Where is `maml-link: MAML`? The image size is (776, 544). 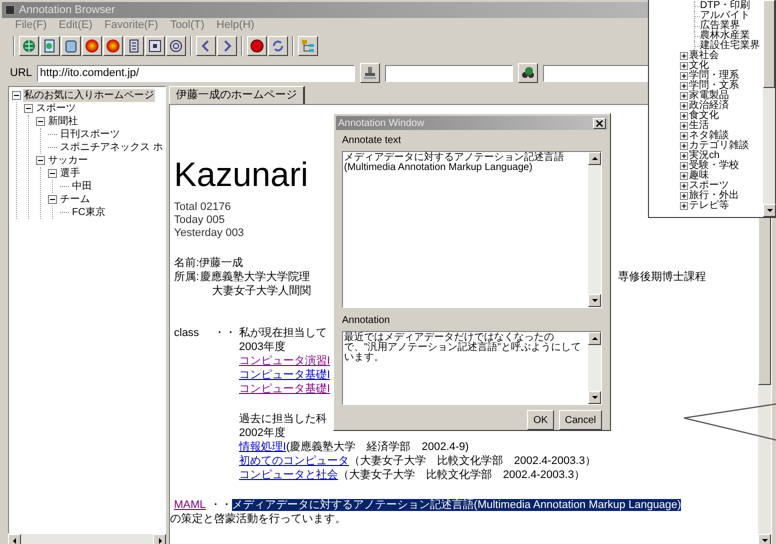
maml-link: MAML is located at coordinates (190, 505).